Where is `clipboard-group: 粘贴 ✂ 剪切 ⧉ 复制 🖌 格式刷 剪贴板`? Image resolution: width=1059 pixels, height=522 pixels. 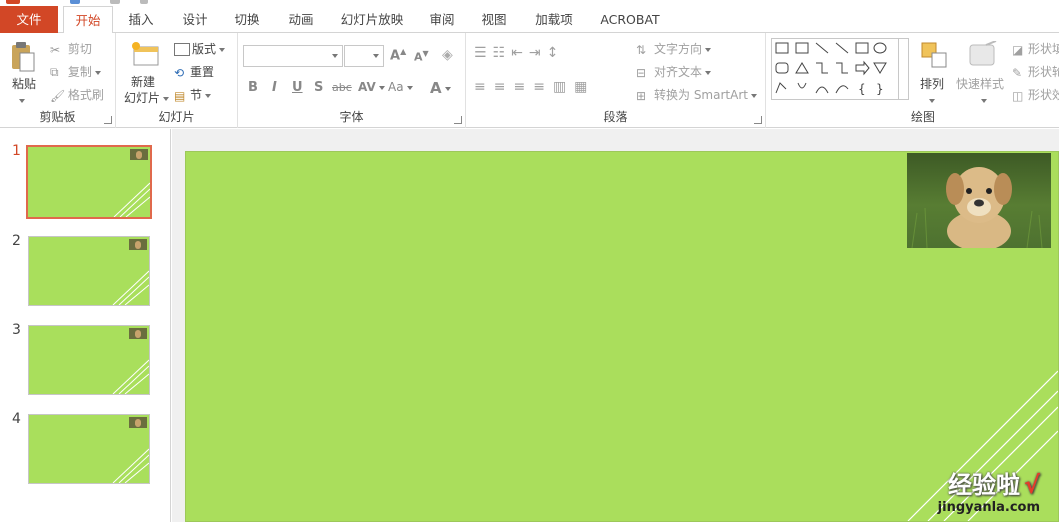
clipboard-group: 粘贴 ✂ 剪切 ⧉ 复制 🖌 格式刷 剪贴板 is located at coordinates (58, 80).